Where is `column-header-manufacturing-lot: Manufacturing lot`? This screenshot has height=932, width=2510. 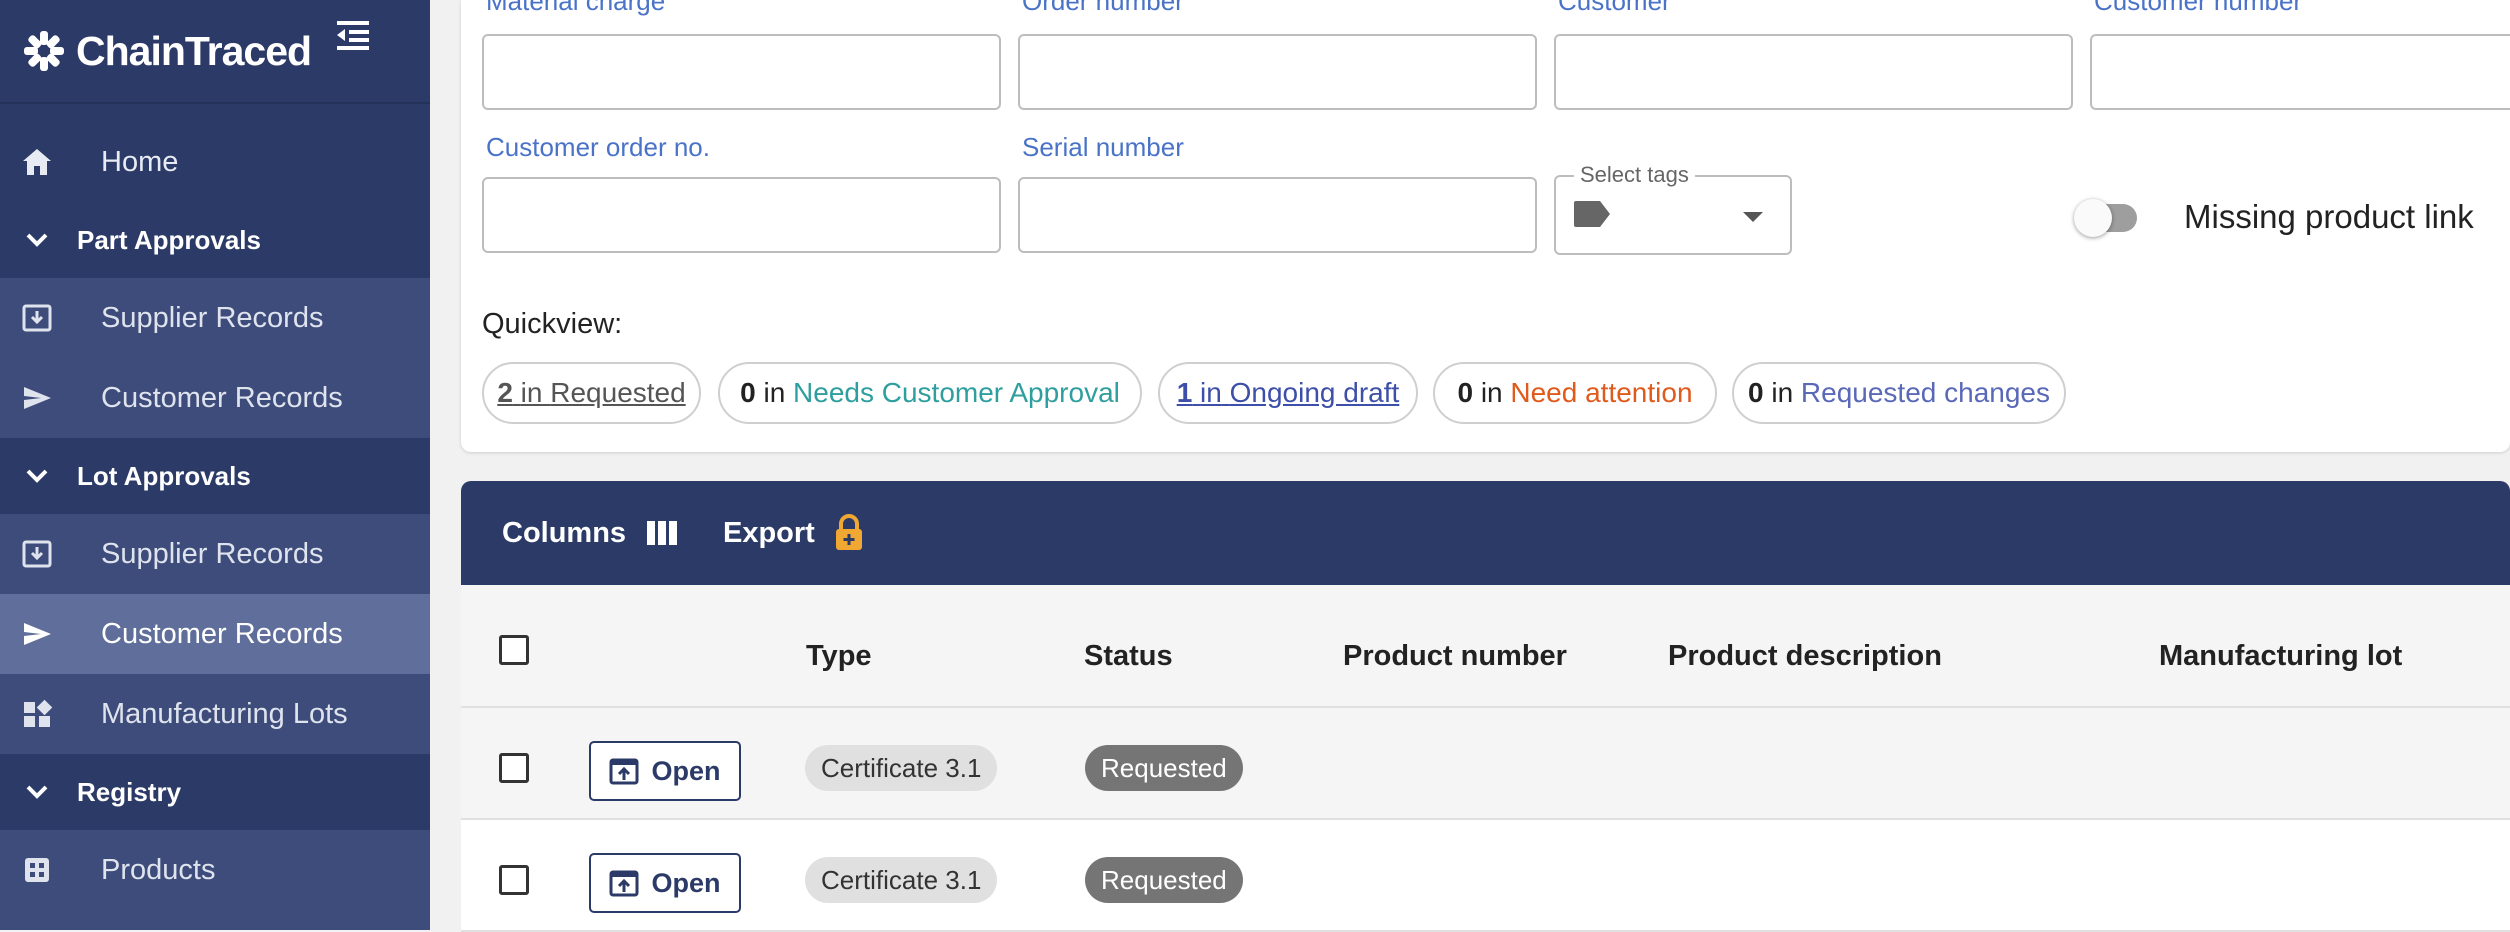 column-header-manufacturing-lot: Manufacturing lot is located at coordinates (2280, 656).